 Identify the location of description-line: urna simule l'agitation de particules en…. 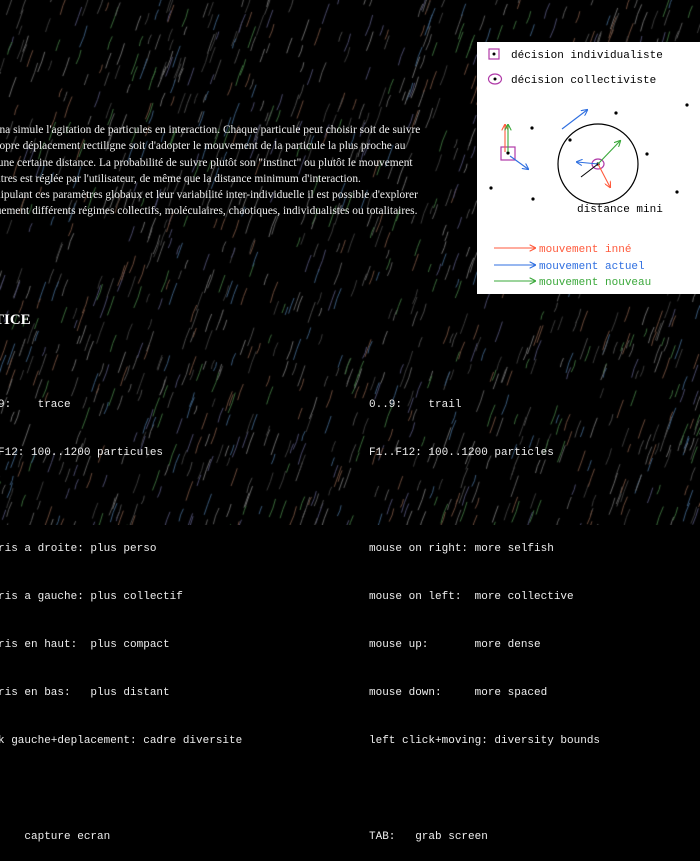
(210, 130).